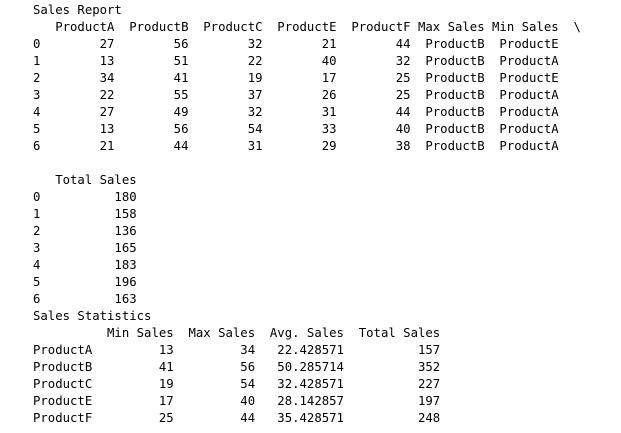 The height and width of the screenshot is (433, 621). What do you see at coordinates (77, 10) in the screenshot?
I see `report-title: Sales Report` at bounding box center [77, 10].